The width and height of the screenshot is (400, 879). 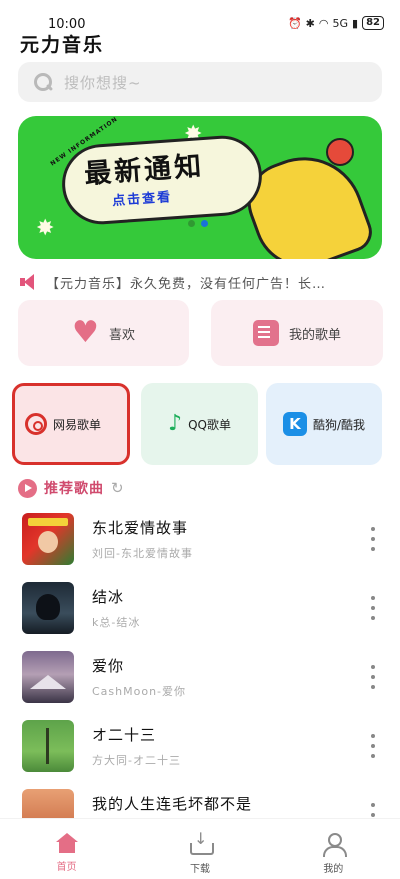 What do you see at coordinates (201, 842) in the screenshot?
I see `download-icon` at bounding box center [201, 842].